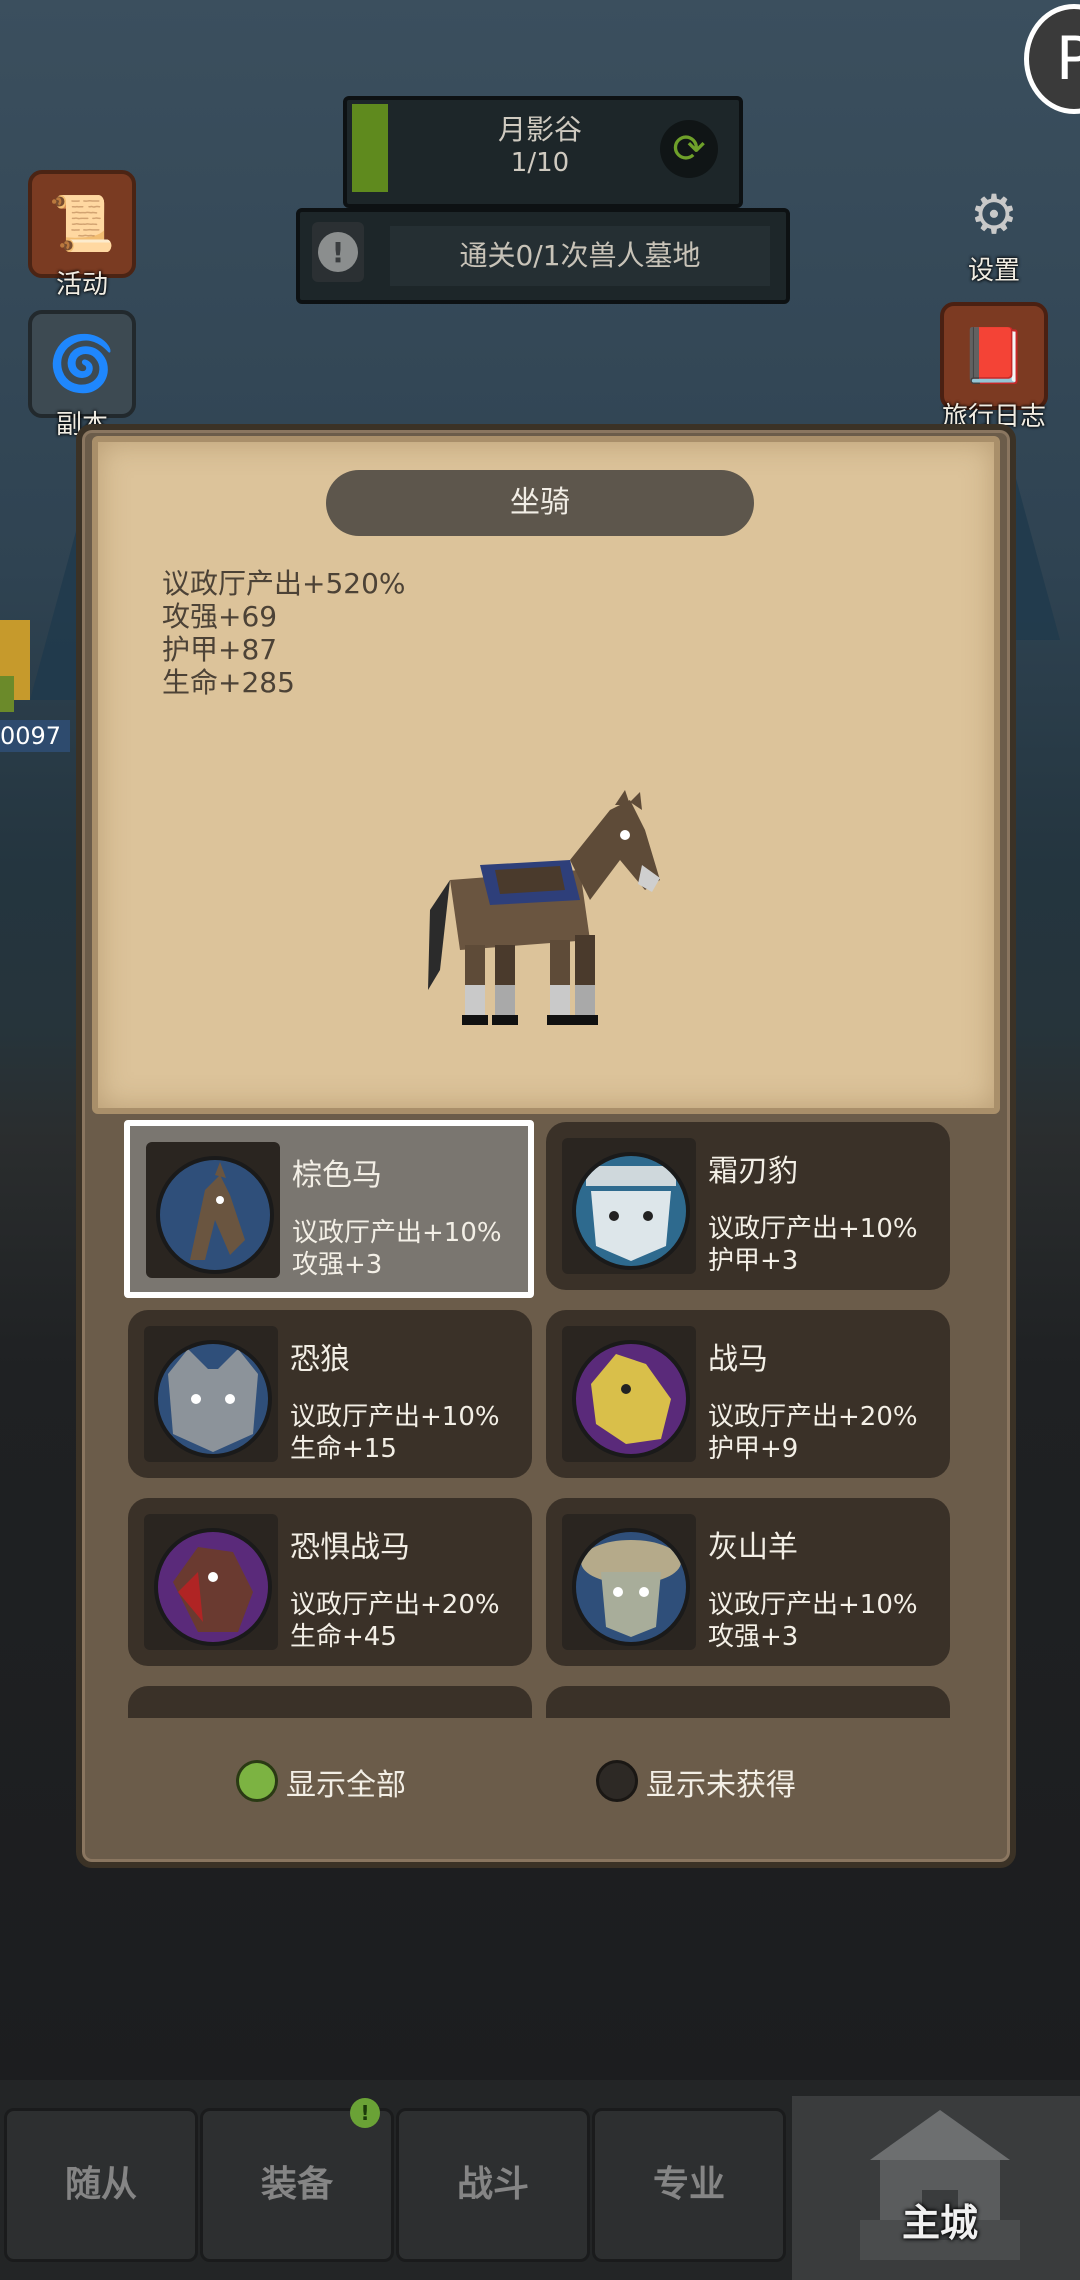 This screenshot has width=1080, height=2280. What do you see at coordinates (81, 285) in the screenshot?
I see `activity-label: 活动` at bounding box center [81, 285].